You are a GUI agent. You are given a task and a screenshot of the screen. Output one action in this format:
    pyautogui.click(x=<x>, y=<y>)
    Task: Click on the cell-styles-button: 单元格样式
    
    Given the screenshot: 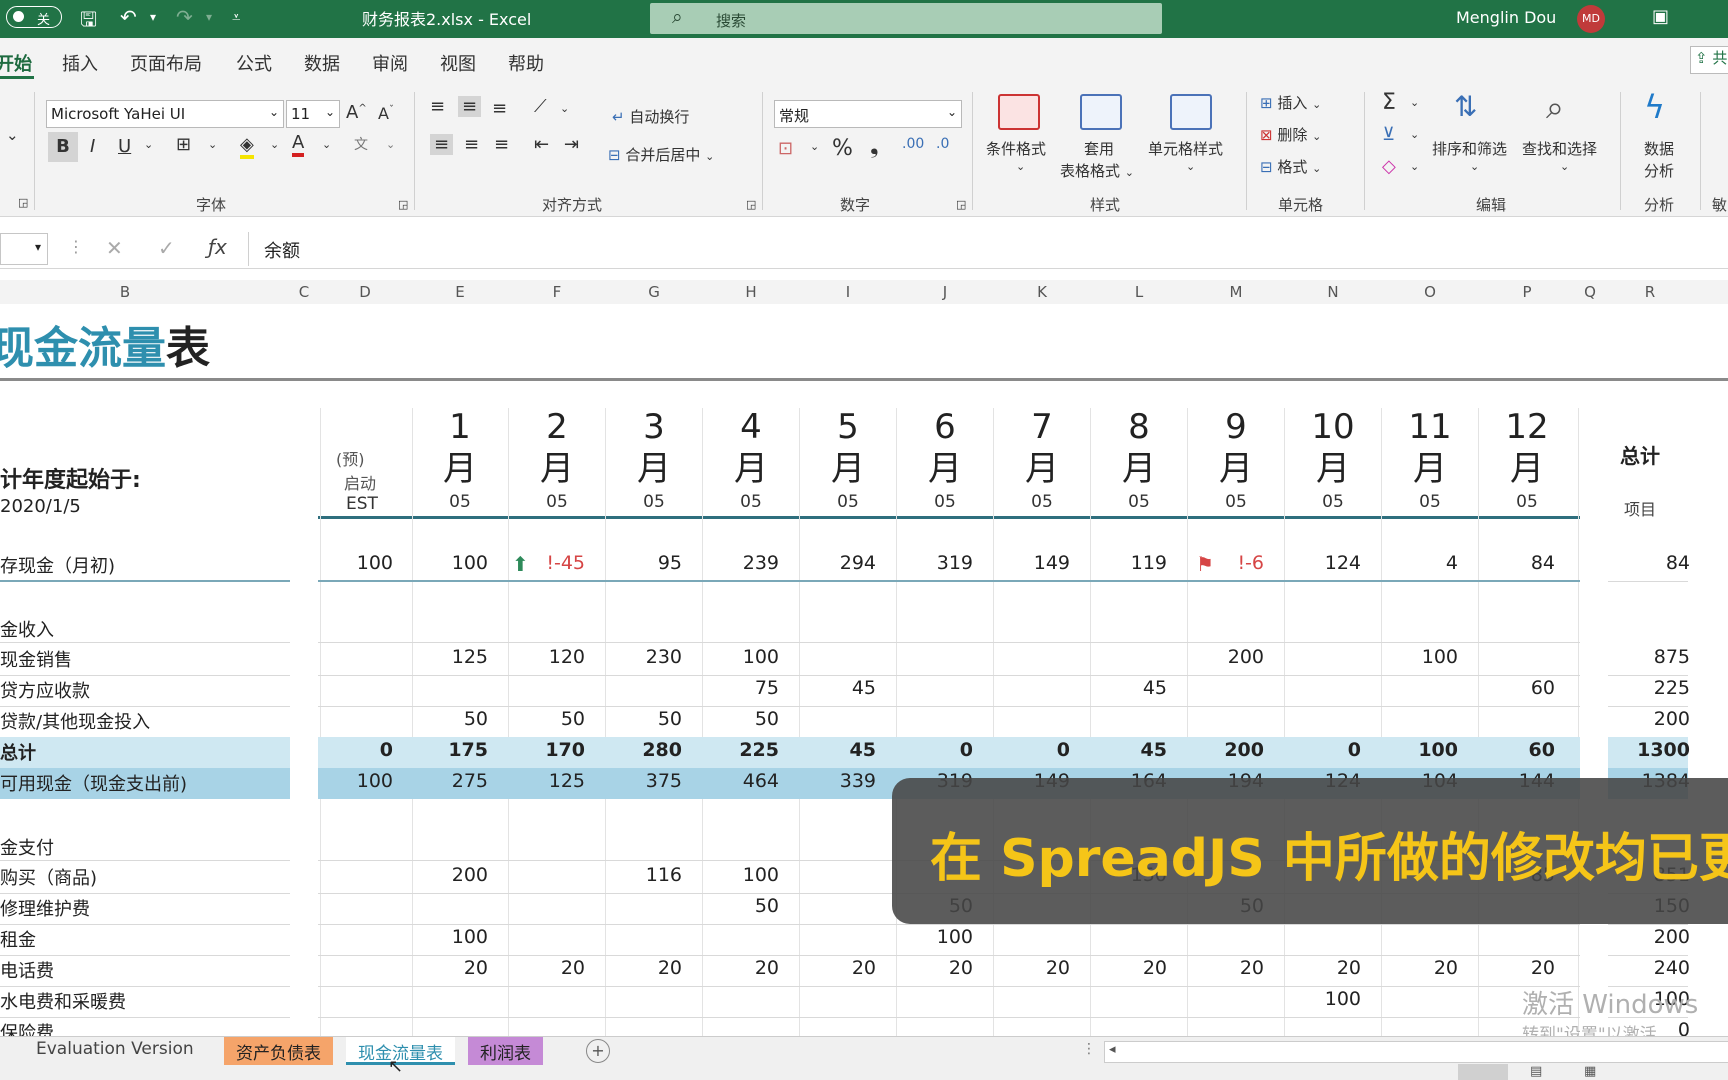 What is the action you would take?
    pyautogui.click(x=1185, y=148)
    